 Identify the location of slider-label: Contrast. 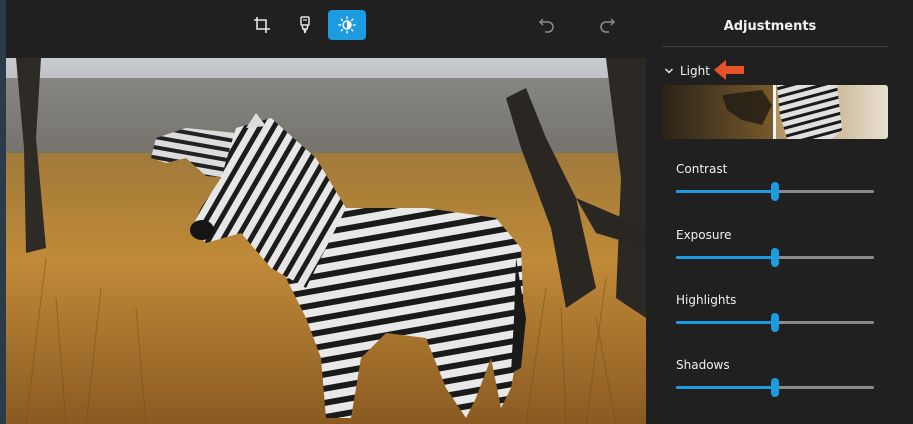
(702, 169).